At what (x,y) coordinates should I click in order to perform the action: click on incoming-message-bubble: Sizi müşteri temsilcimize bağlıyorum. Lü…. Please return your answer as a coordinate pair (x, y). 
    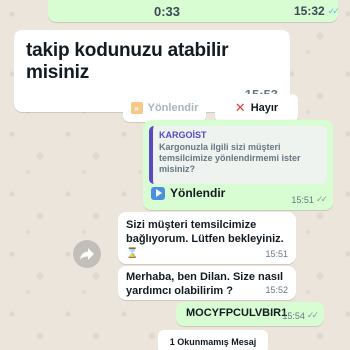
    Looking at the image, I should click on (207, 238).